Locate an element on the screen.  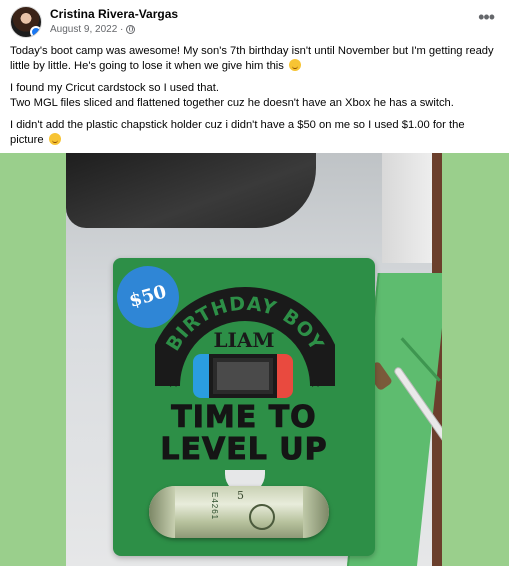
joycon-right is located at coordinates (285, 376).